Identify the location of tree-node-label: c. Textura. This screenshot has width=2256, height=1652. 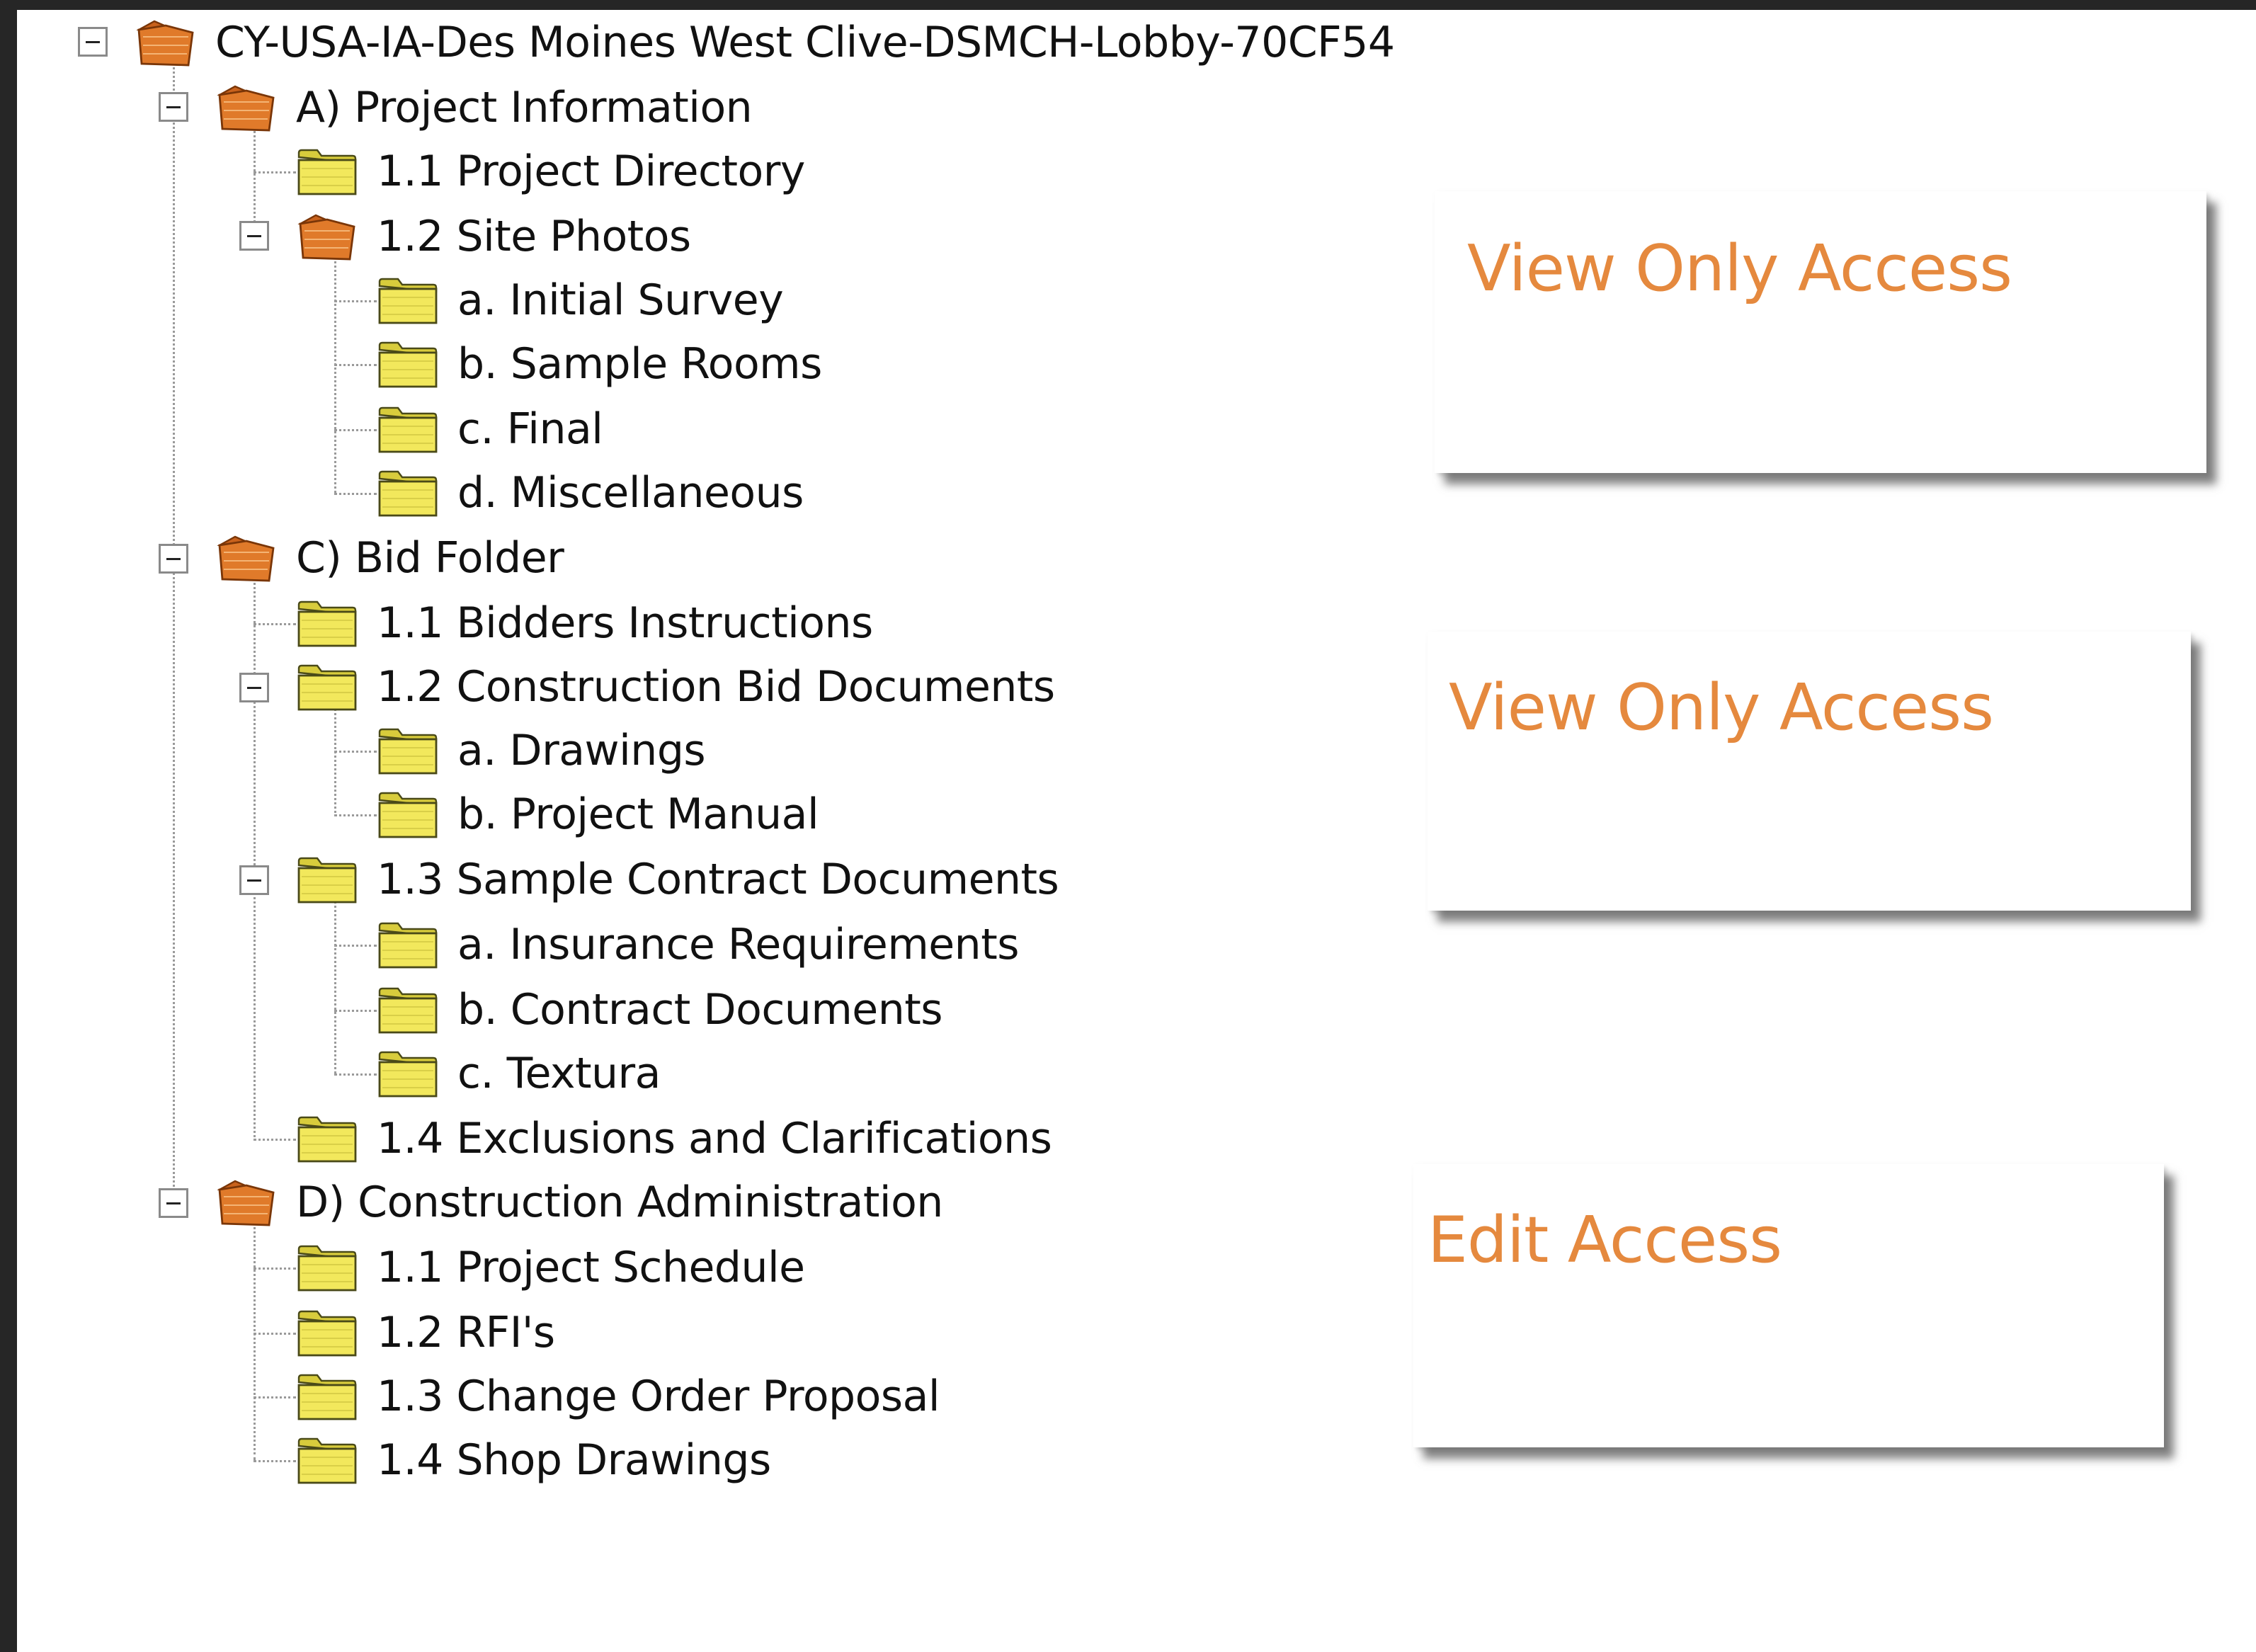
(559, 1073).